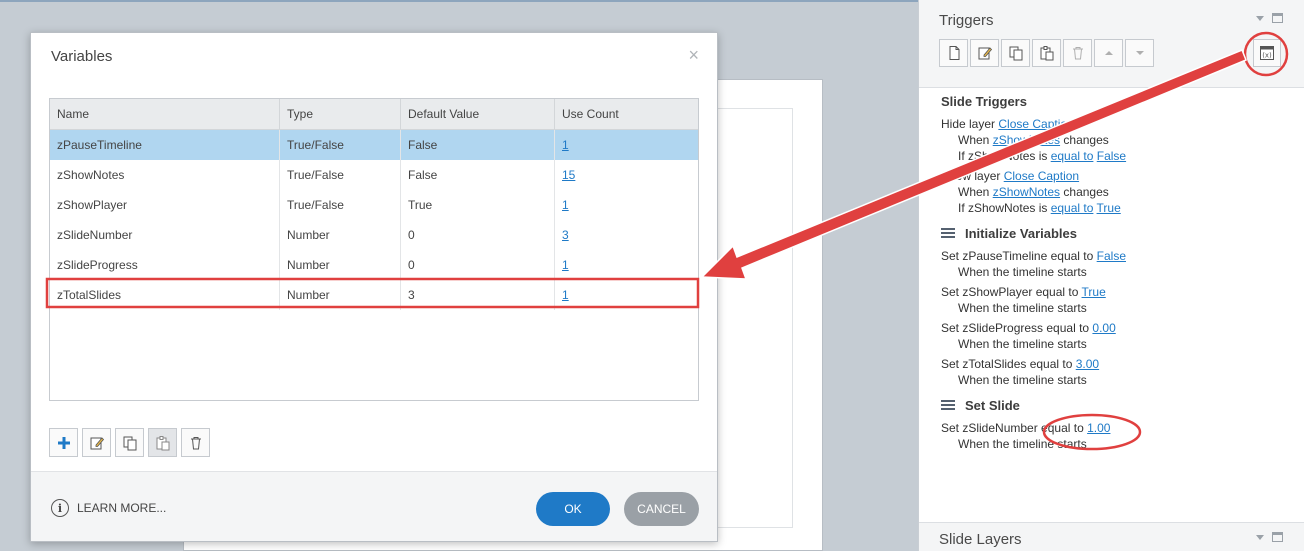  What do you see at coordinates (984, 101) in the screenshot?
I see `slide-triggers-heading: Slide Triggers` at bounding box center [984, 101].